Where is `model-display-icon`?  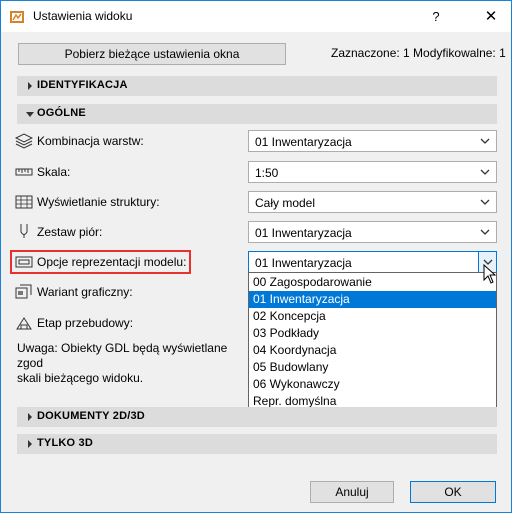
model-display-icon is located at coordinates (24, 262).